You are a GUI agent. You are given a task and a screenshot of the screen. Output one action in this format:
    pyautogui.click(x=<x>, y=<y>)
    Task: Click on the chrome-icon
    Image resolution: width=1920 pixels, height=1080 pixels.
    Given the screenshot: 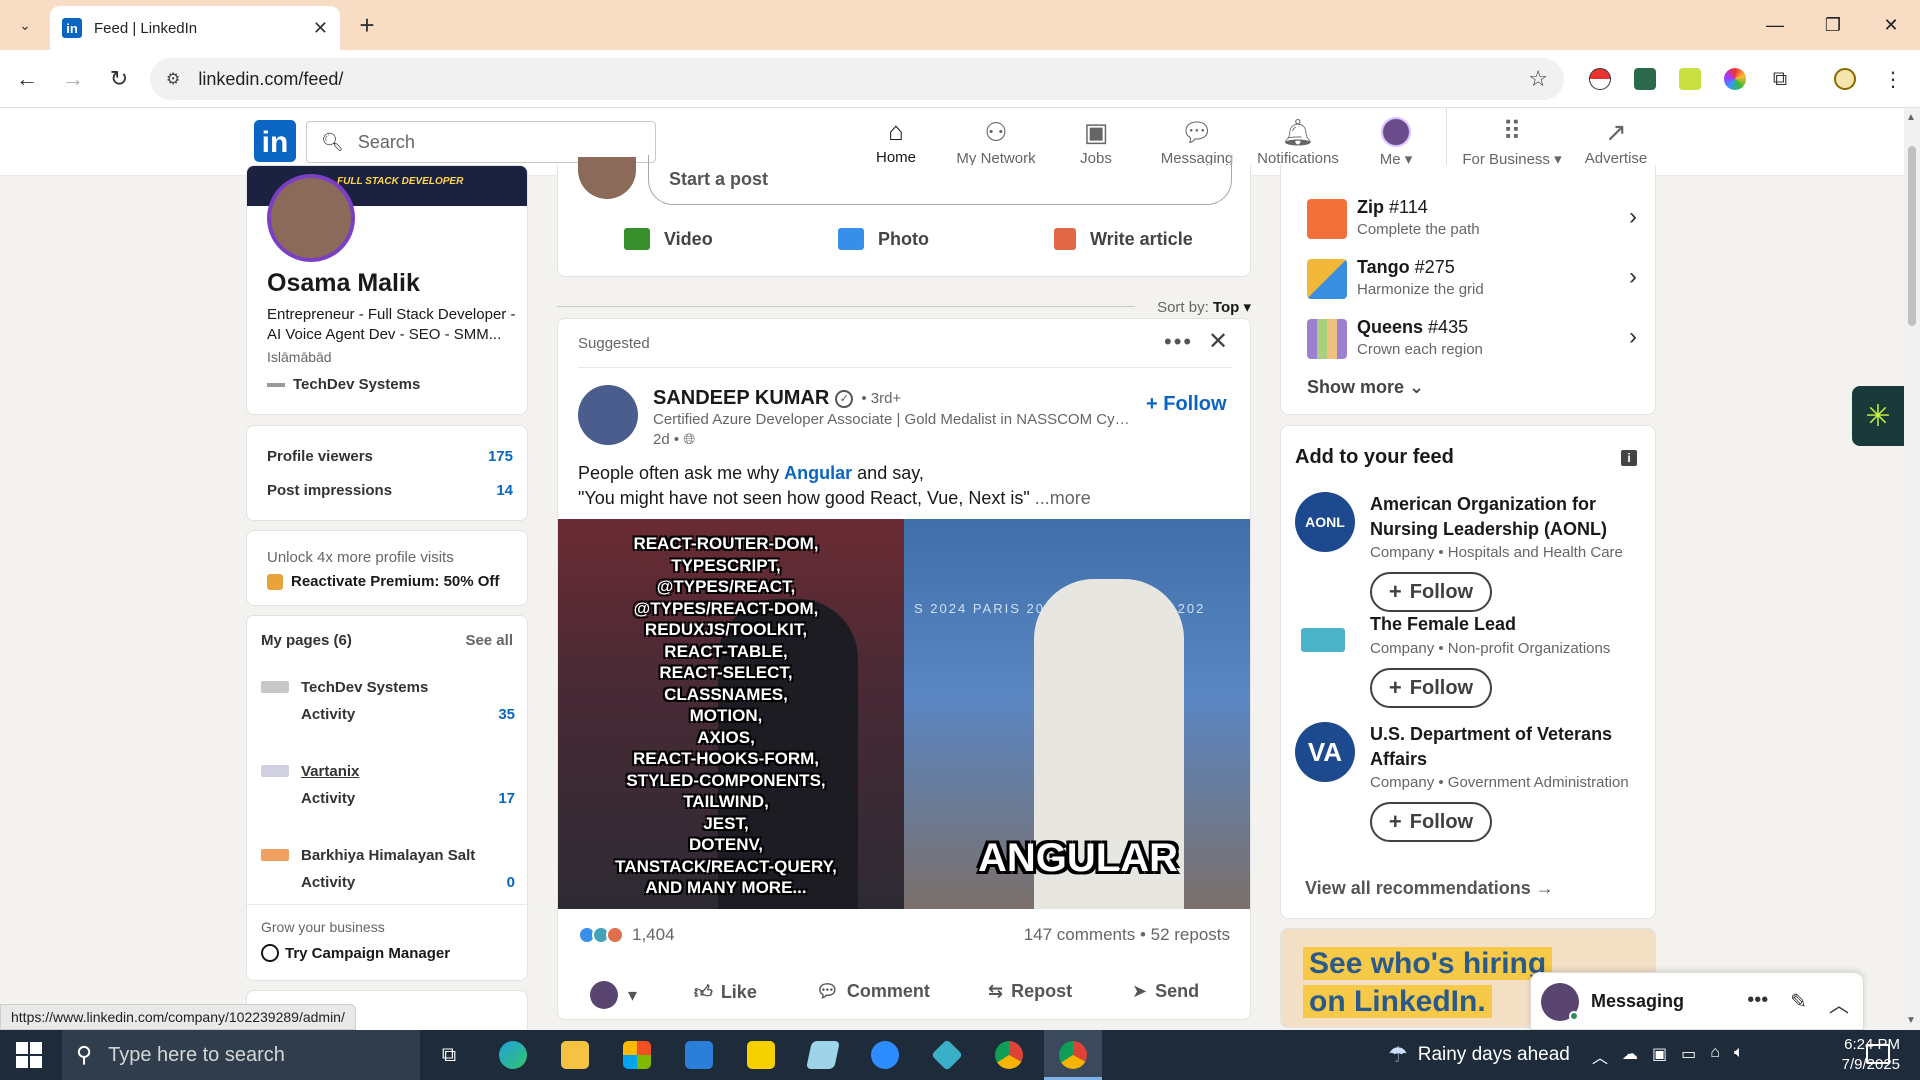 What is the action you would take?
    pyautogui.click(x=1009, y=1055)
    